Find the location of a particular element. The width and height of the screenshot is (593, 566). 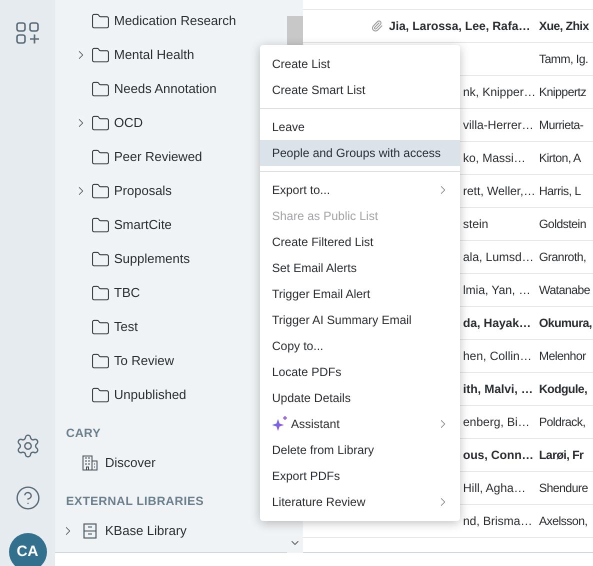

table-cell-text: Axelsson, is located at coordinates (563, 521).